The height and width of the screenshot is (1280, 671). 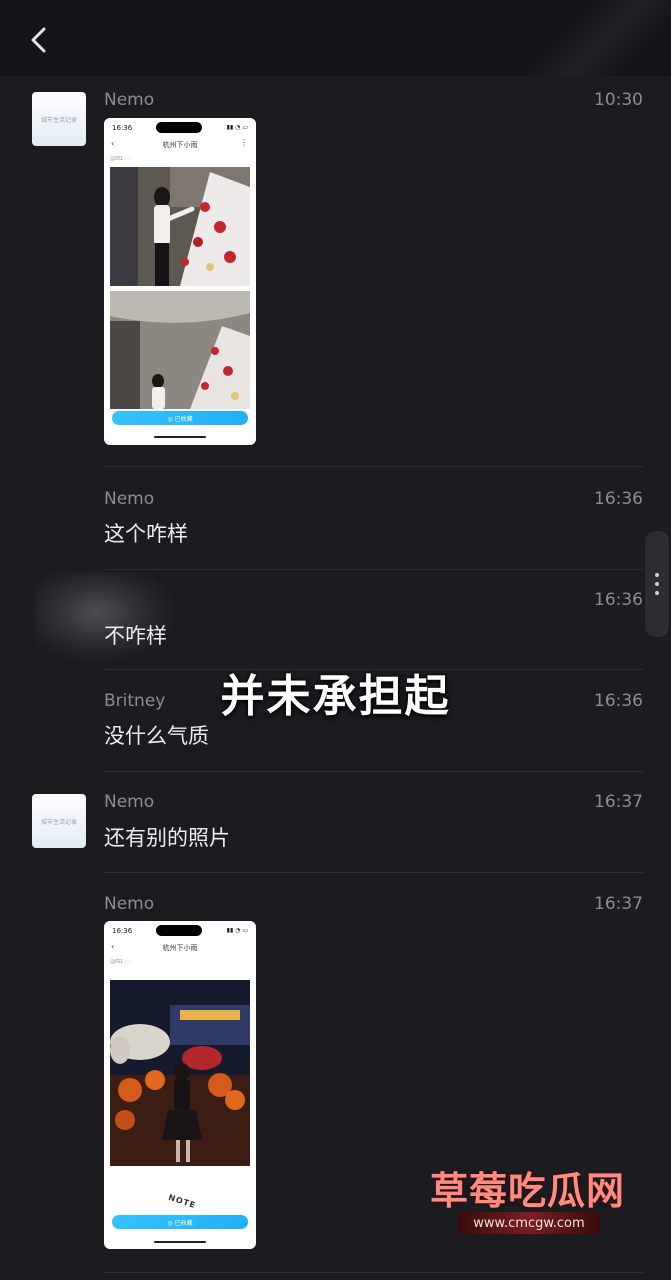 I want to click on light-glare, so click(x=581, y=38).